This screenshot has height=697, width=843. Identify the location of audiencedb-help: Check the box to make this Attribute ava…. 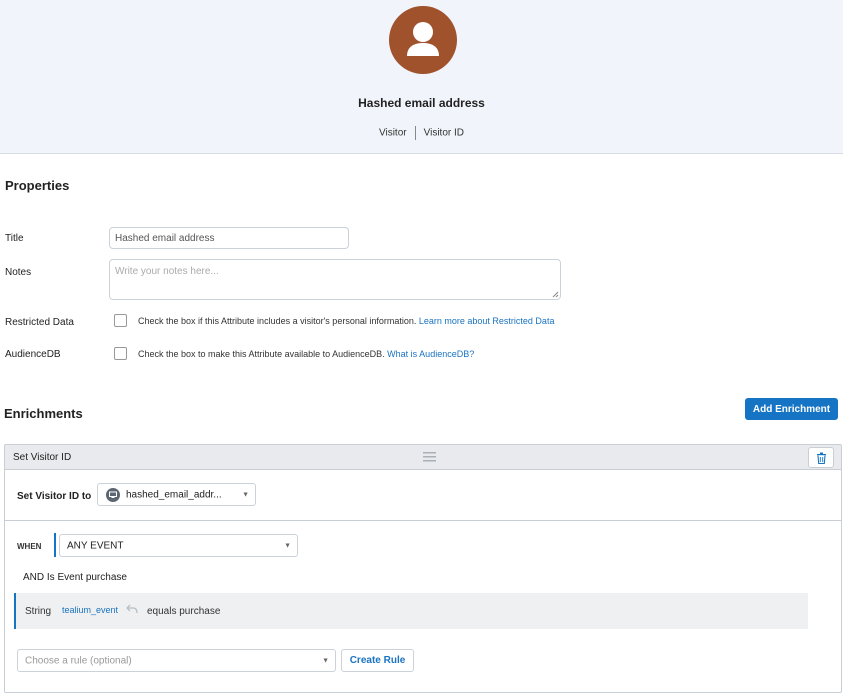
(306, 354).